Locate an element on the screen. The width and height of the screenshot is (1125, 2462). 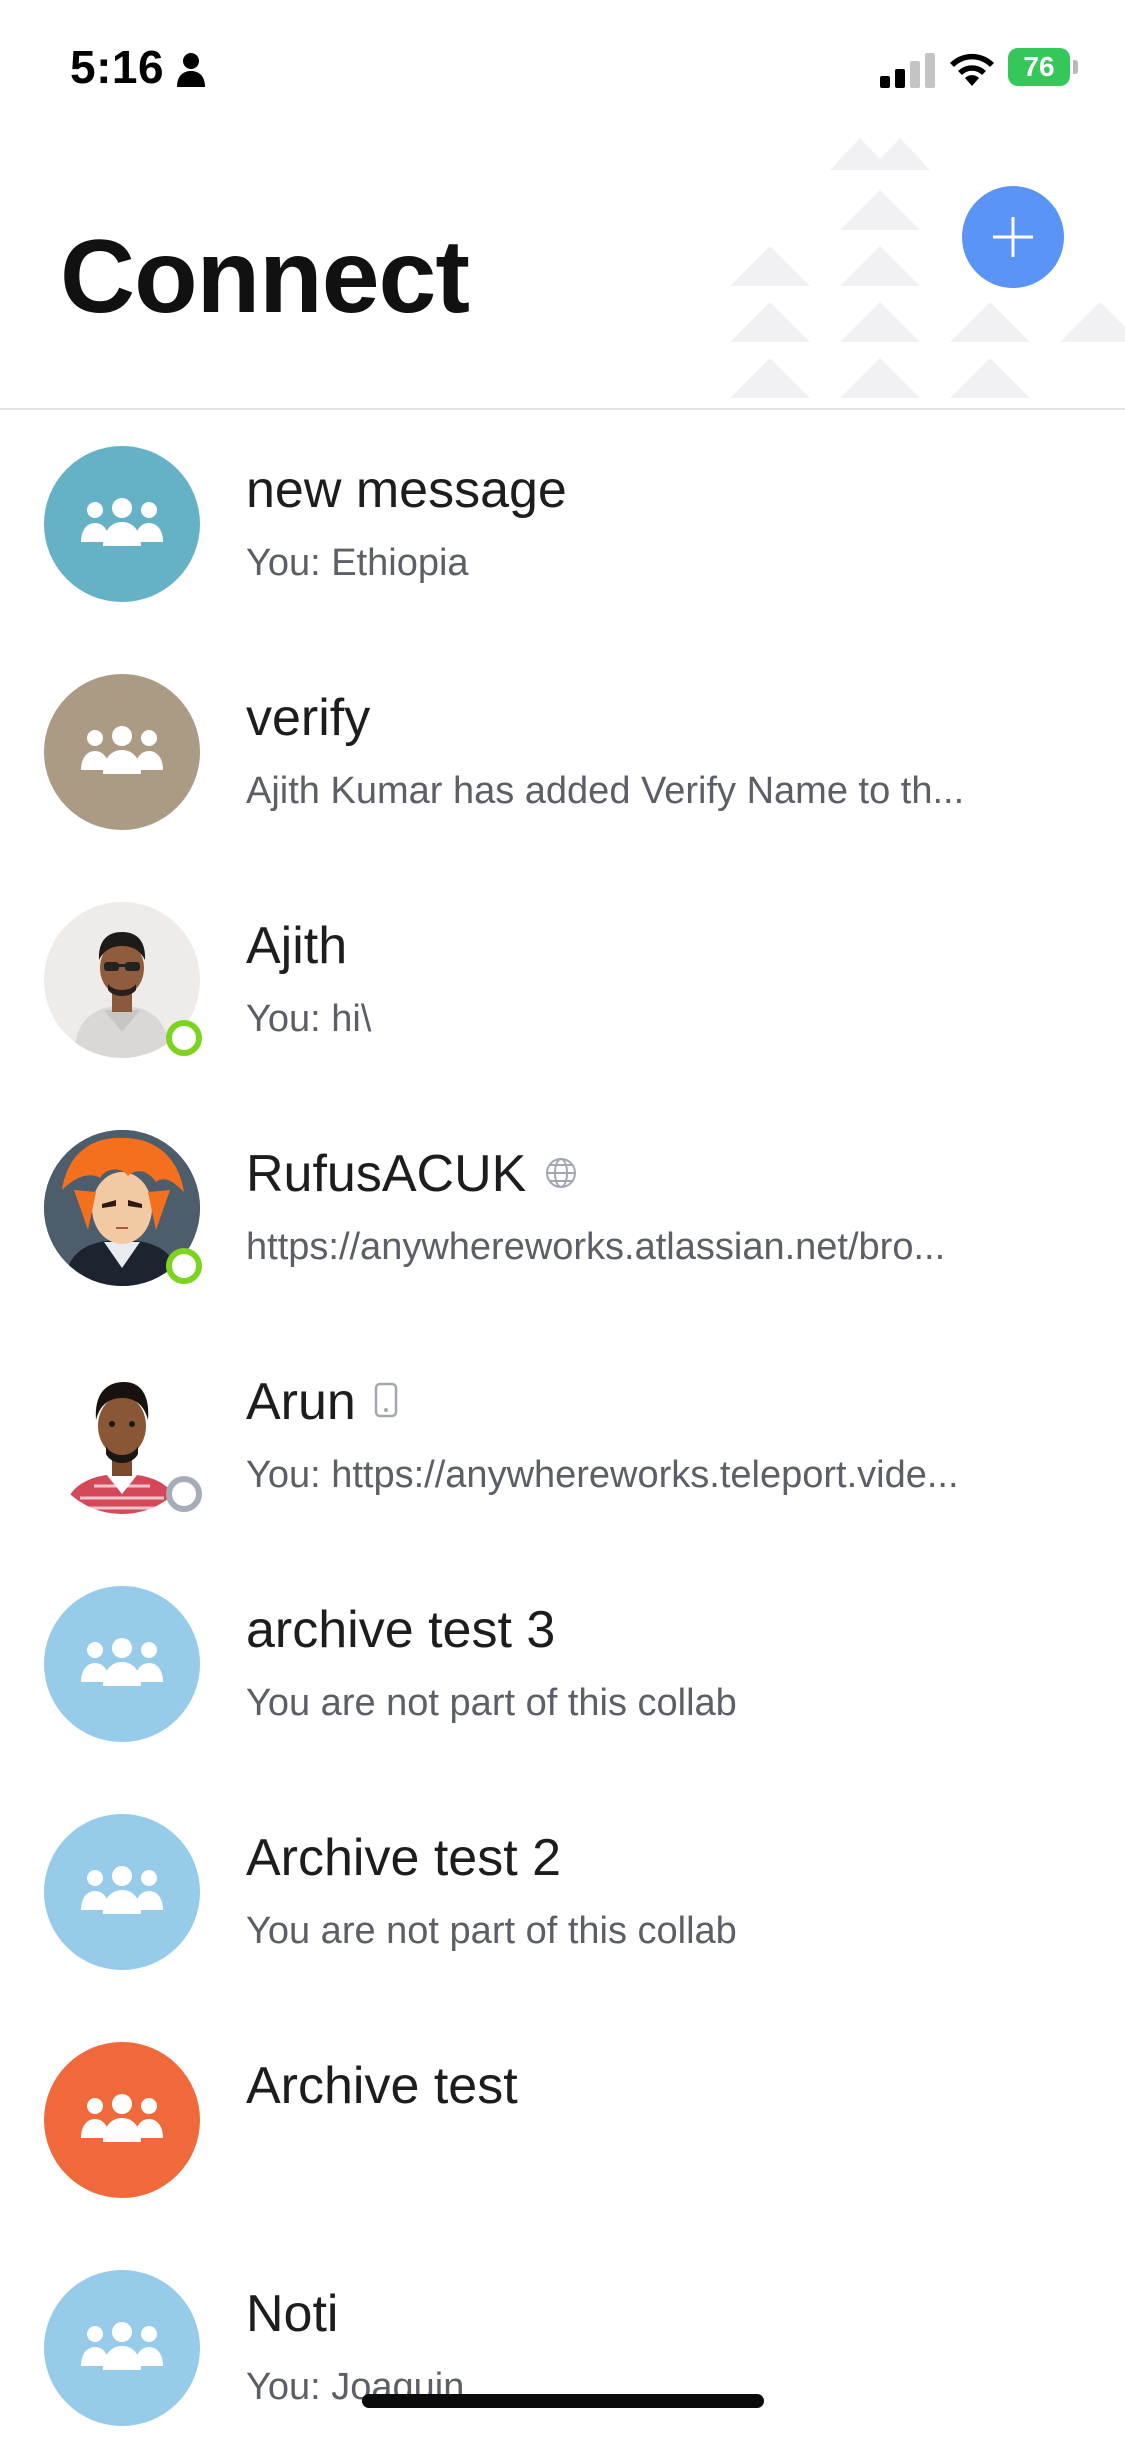
battery-icon: 76 is located at coordinates (1044, 68).